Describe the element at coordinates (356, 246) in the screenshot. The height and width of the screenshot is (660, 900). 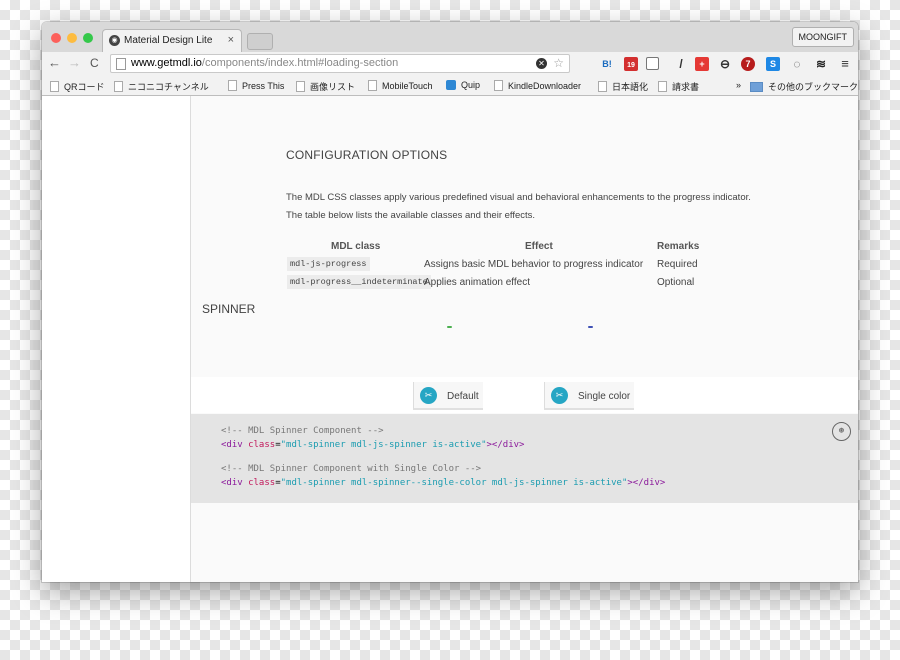
I see `table-header-class: MDL class` at that location.